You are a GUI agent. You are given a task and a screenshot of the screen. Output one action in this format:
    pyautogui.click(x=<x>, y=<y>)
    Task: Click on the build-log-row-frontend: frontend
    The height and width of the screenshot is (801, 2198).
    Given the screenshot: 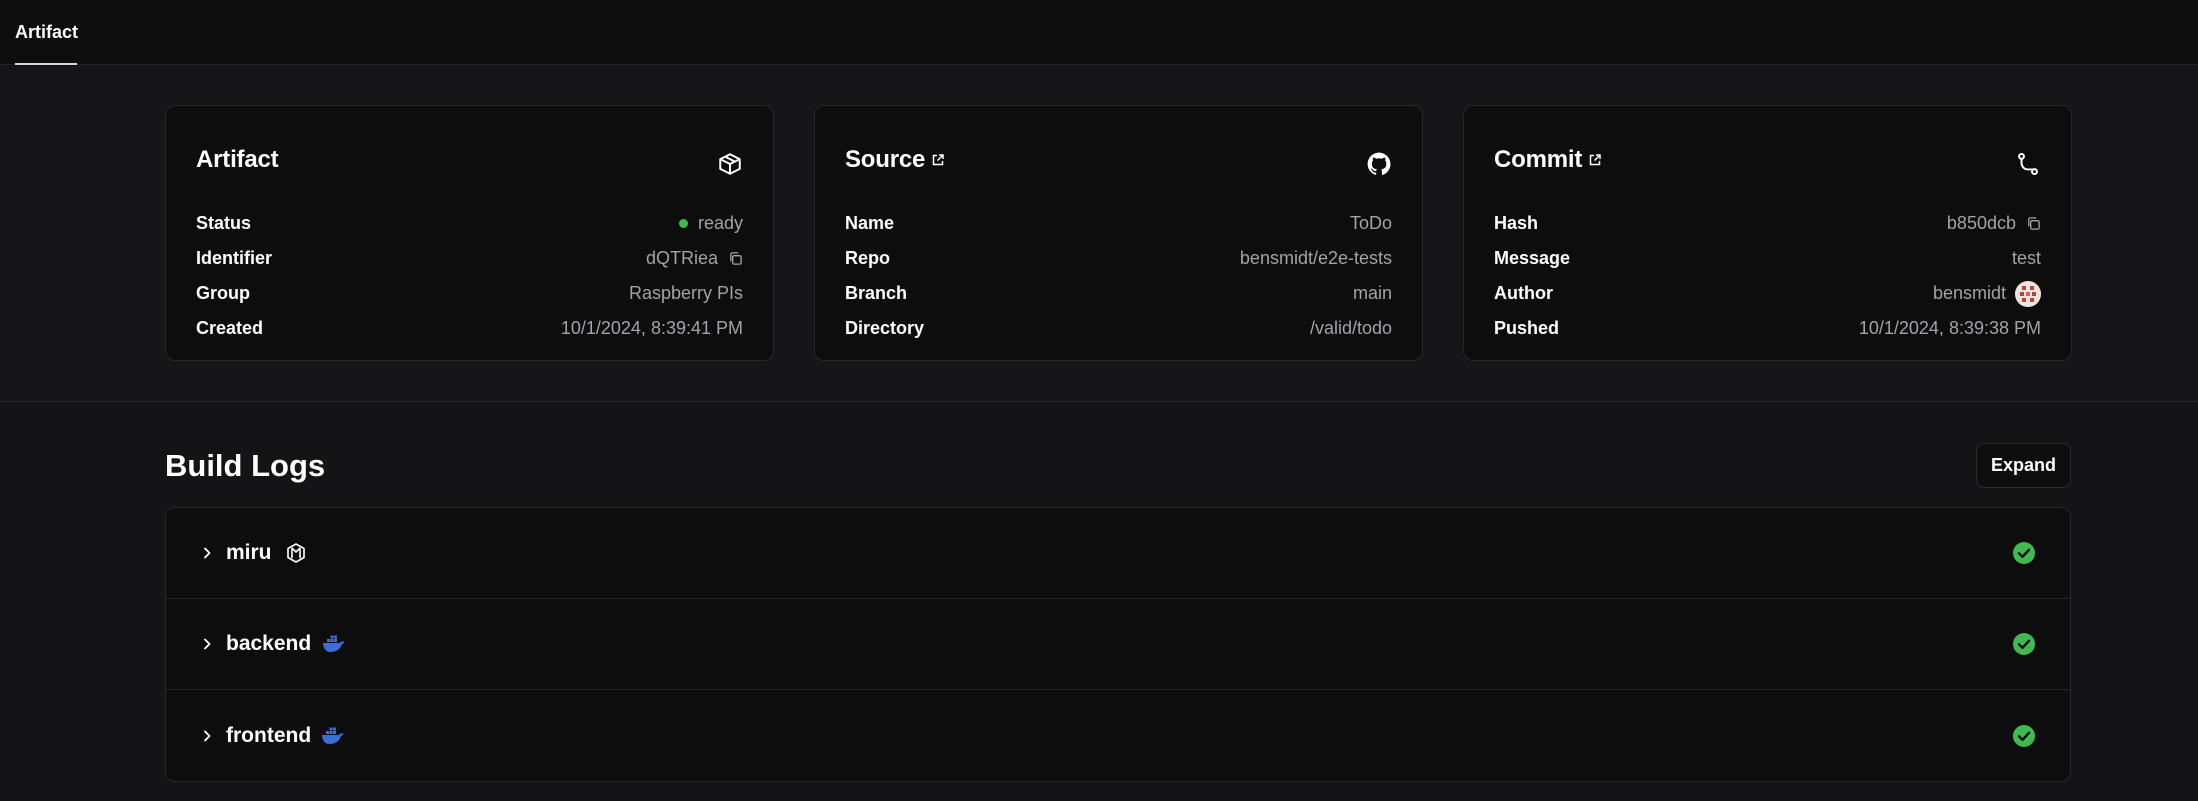 What is the action you would take?
    pyautogui.click(x=1118, y=735)
    